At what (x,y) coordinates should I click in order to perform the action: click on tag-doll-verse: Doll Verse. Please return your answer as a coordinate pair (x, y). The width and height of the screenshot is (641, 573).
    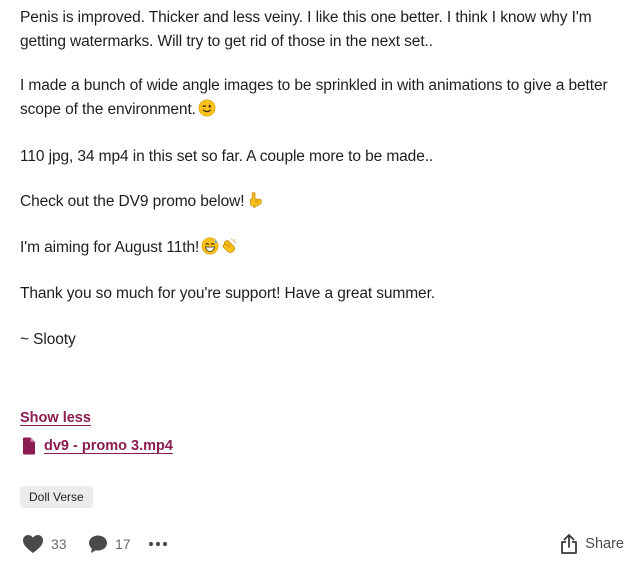
    Looking at the image, I should click on (56, 497).